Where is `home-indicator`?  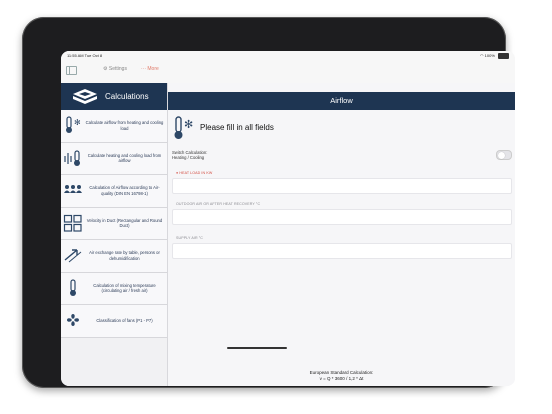 home-indicator is located at coordinates (257, 348).